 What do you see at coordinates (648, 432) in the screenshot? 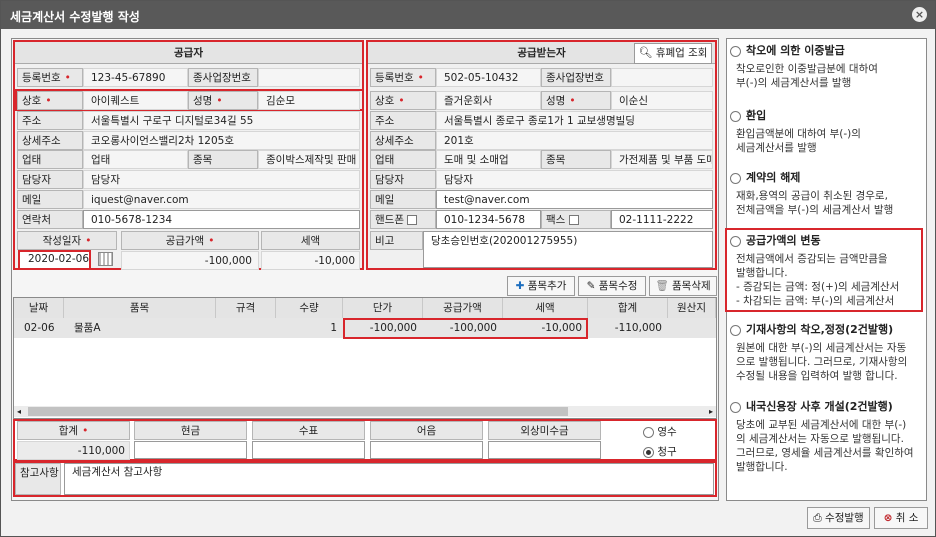
I see `receipt-radio-icon` at bounding box center [648, 432].